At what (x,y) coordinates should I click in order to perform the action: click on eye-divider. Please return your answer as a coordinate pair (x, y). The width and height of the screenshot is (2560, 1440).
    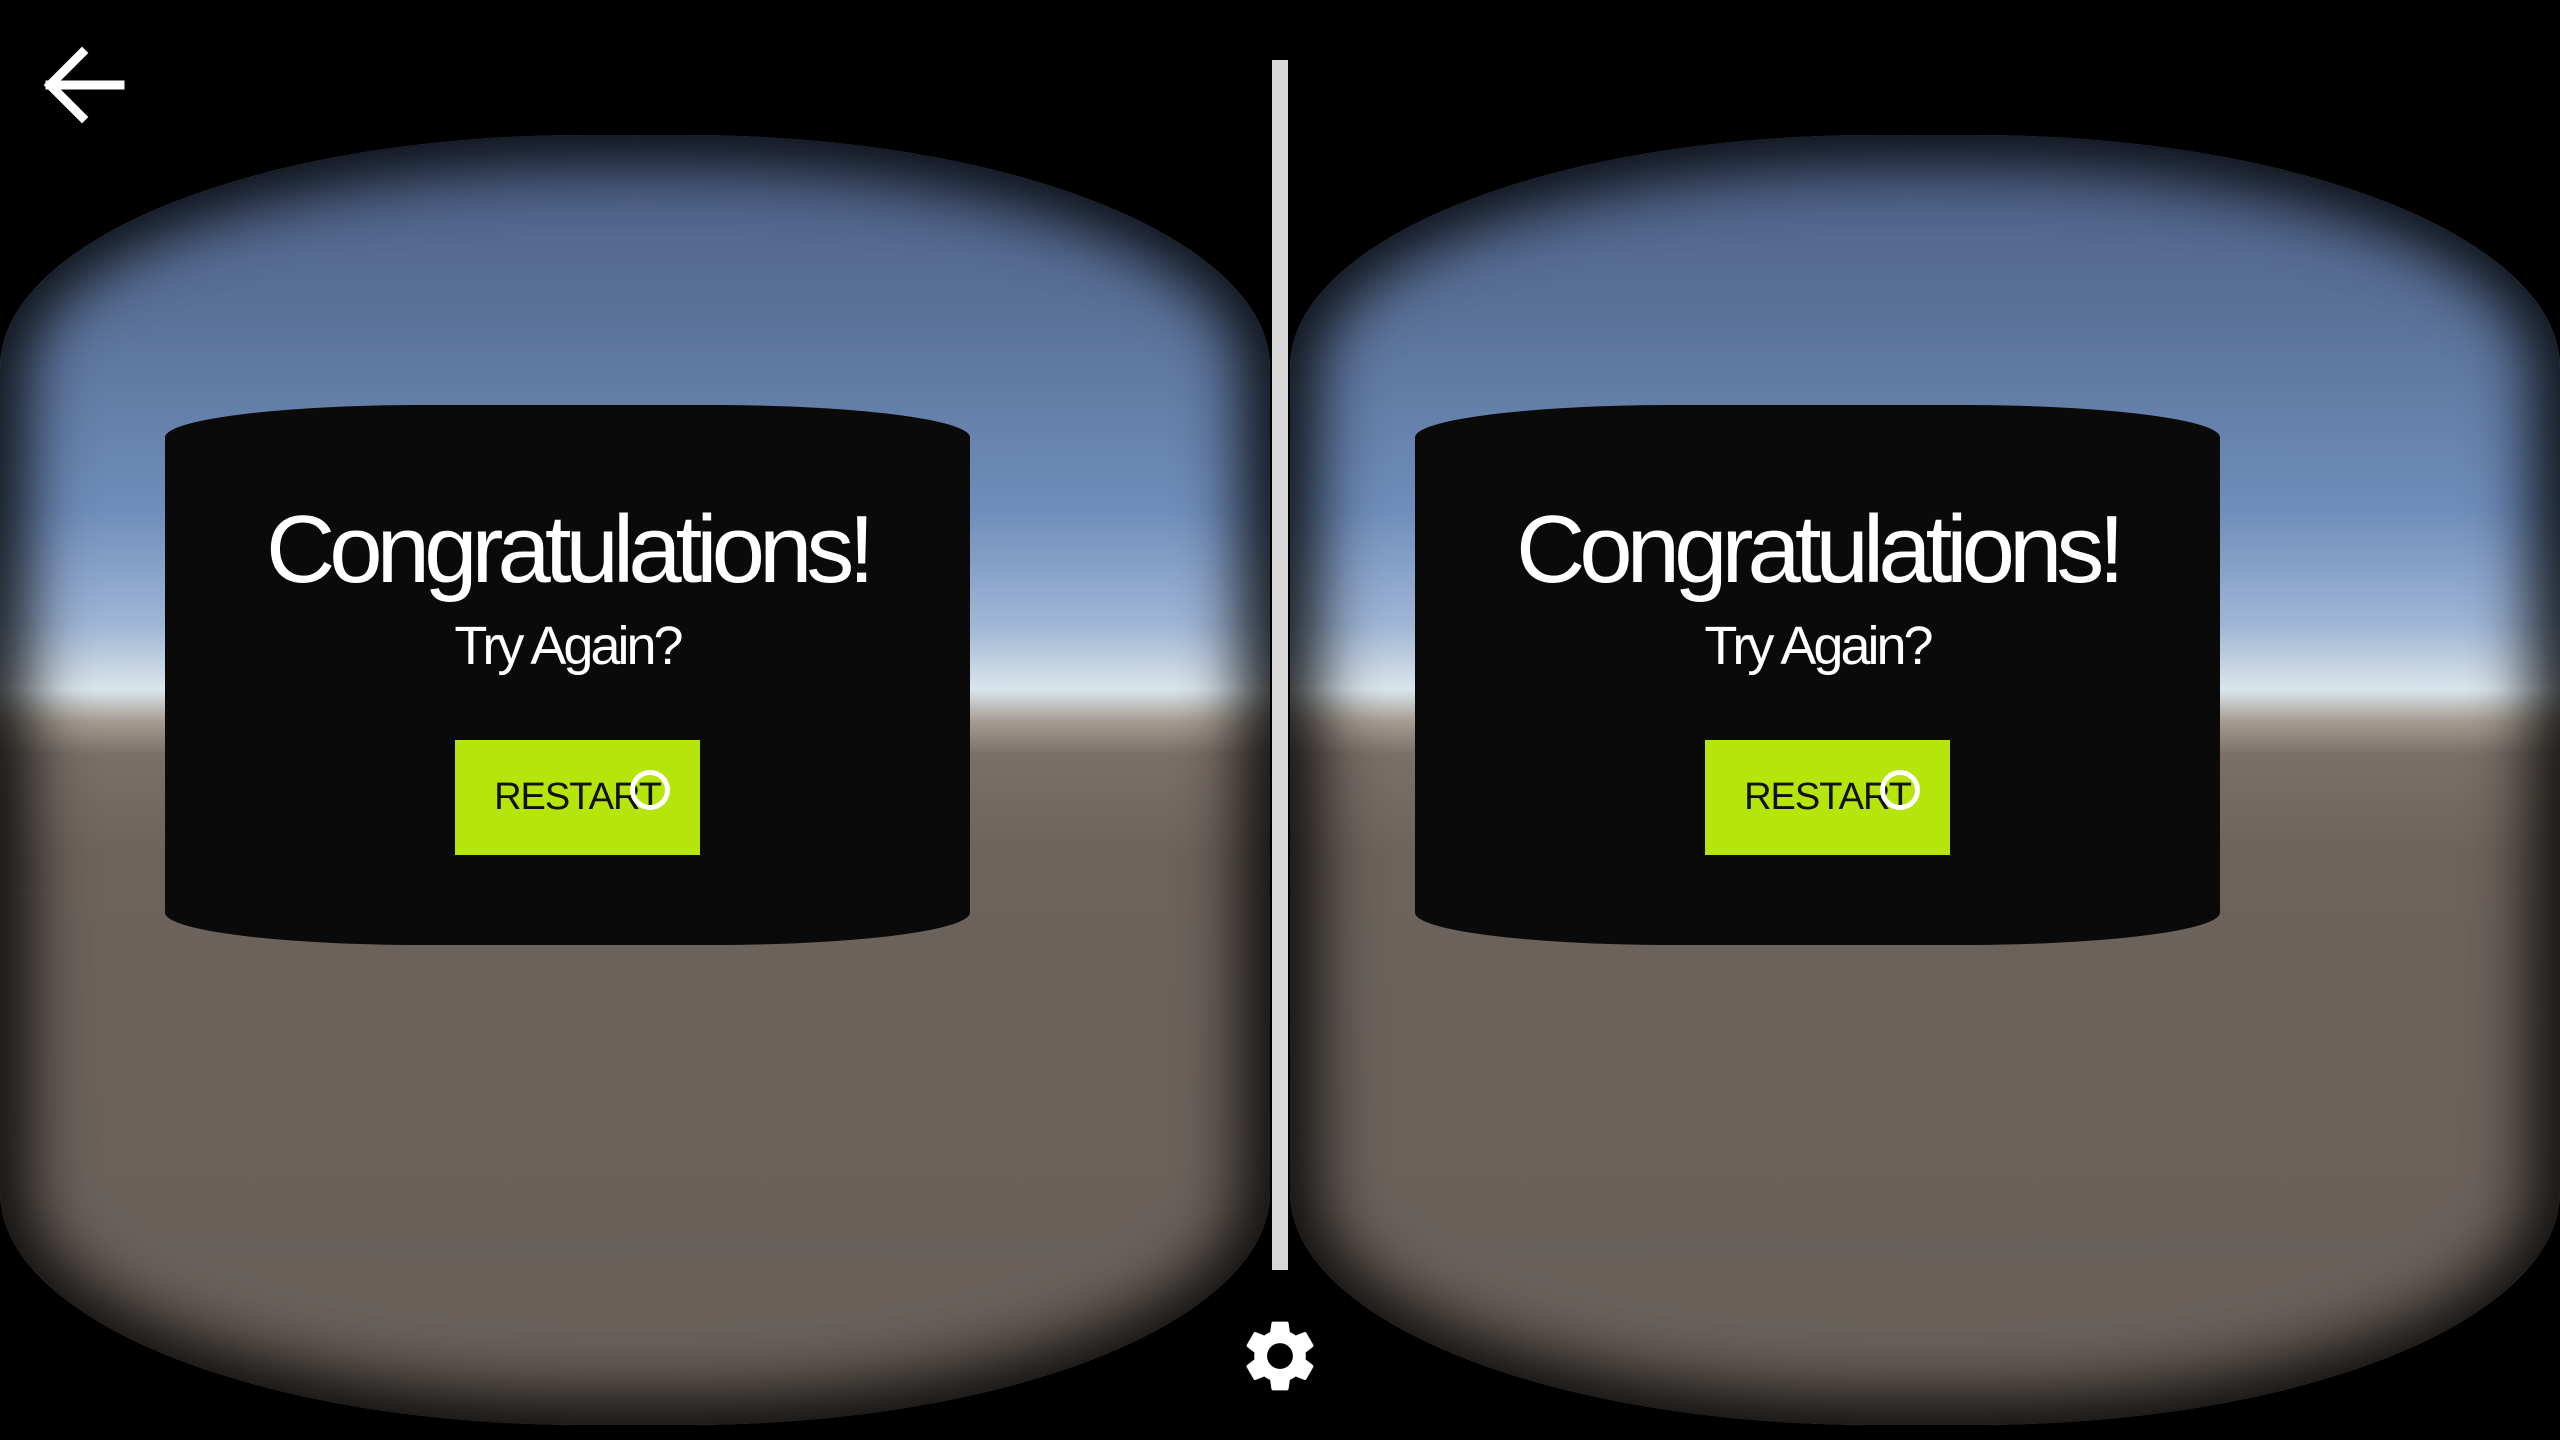
    Looking at the image, I should click on (1280, 665).